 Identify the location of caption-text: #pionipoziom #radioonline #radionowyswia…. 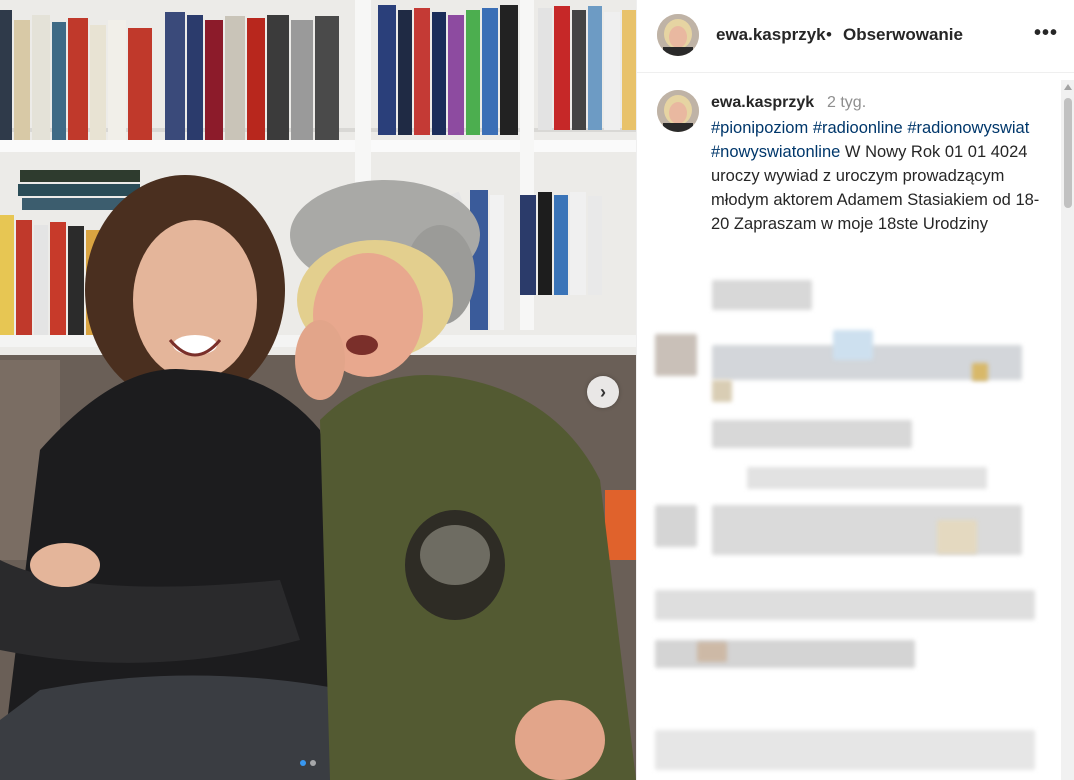
(880, 176).